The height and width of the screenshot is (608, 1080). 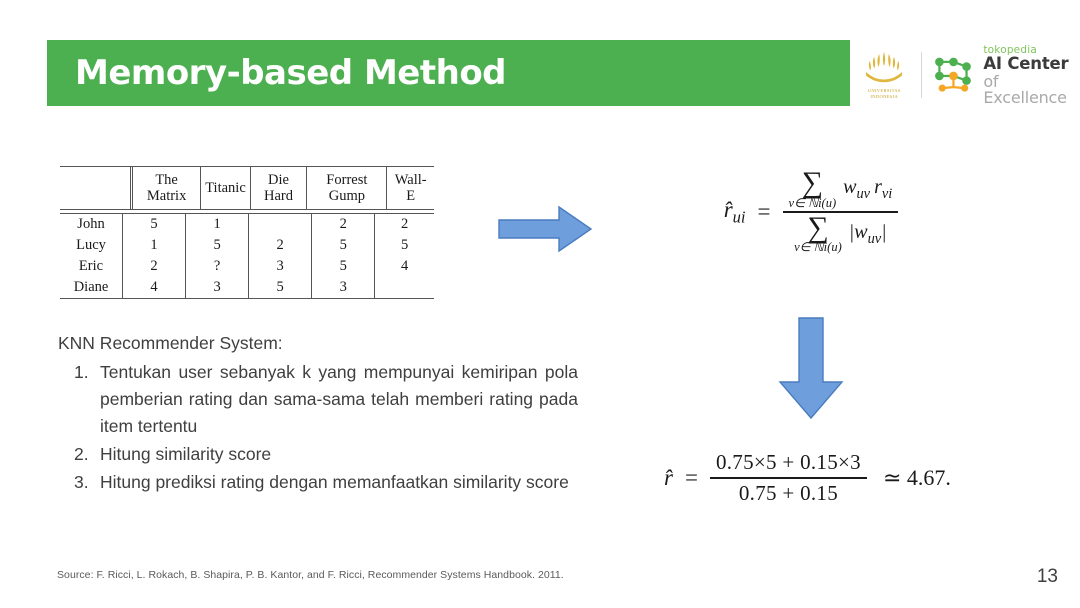 I want to click on of-excellence-label: of Excellence, so click(x=1025, y=89).